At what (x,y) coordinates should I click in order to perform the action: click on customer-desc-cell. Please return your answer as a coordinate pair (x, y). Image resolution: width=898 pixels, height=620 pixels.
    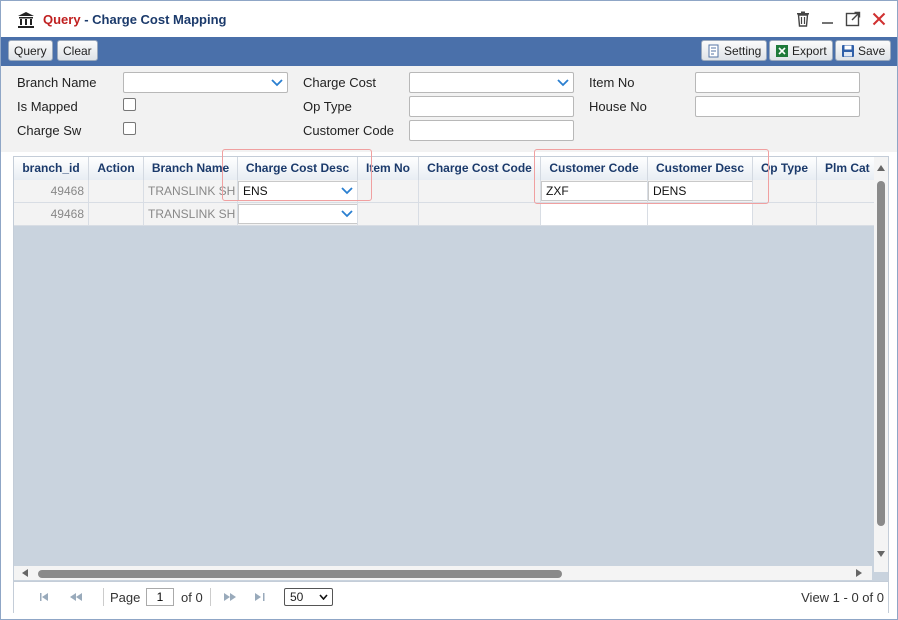
    Looking at the image, I should click on (700, 214).